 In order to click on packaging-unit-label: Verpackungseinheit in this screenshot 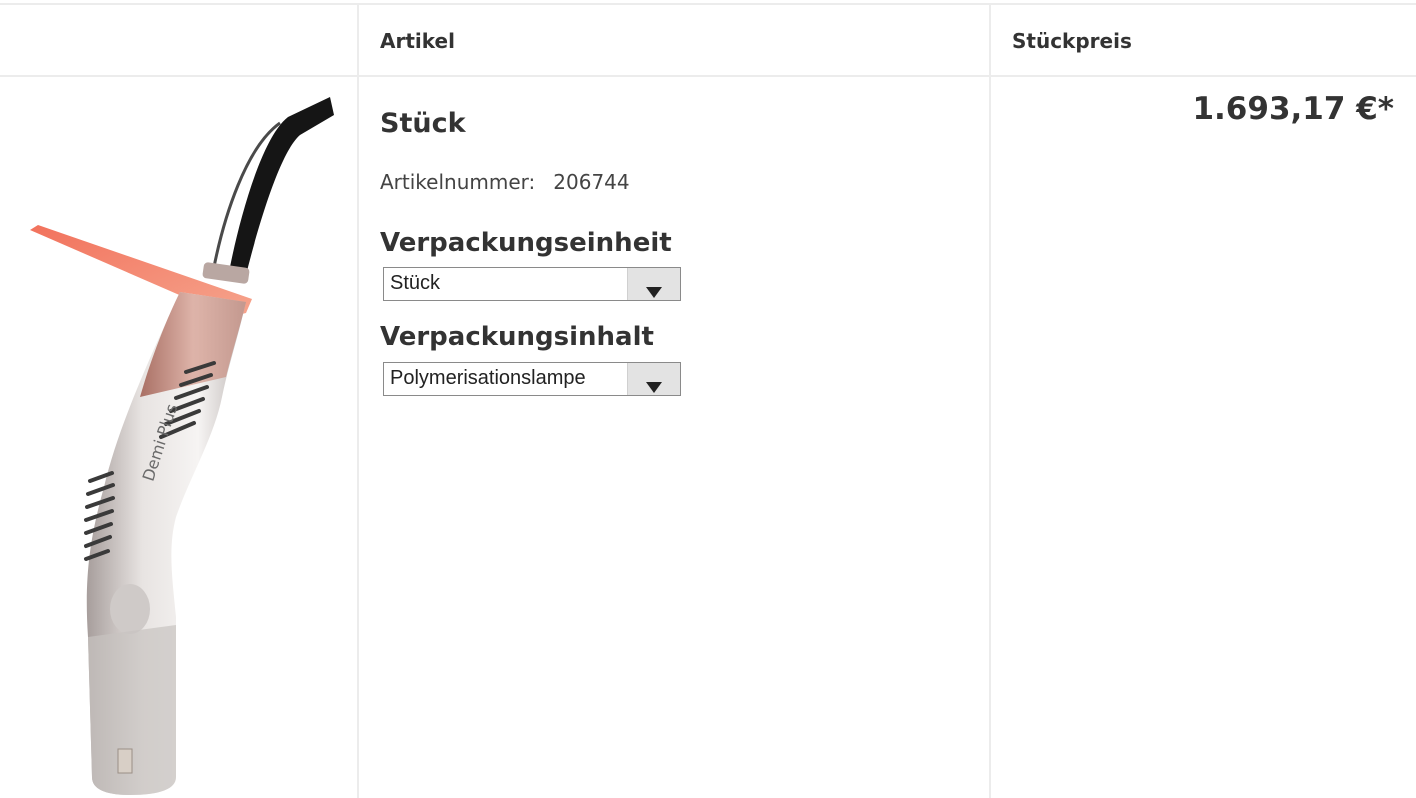, I will do `click(526, 243)`.